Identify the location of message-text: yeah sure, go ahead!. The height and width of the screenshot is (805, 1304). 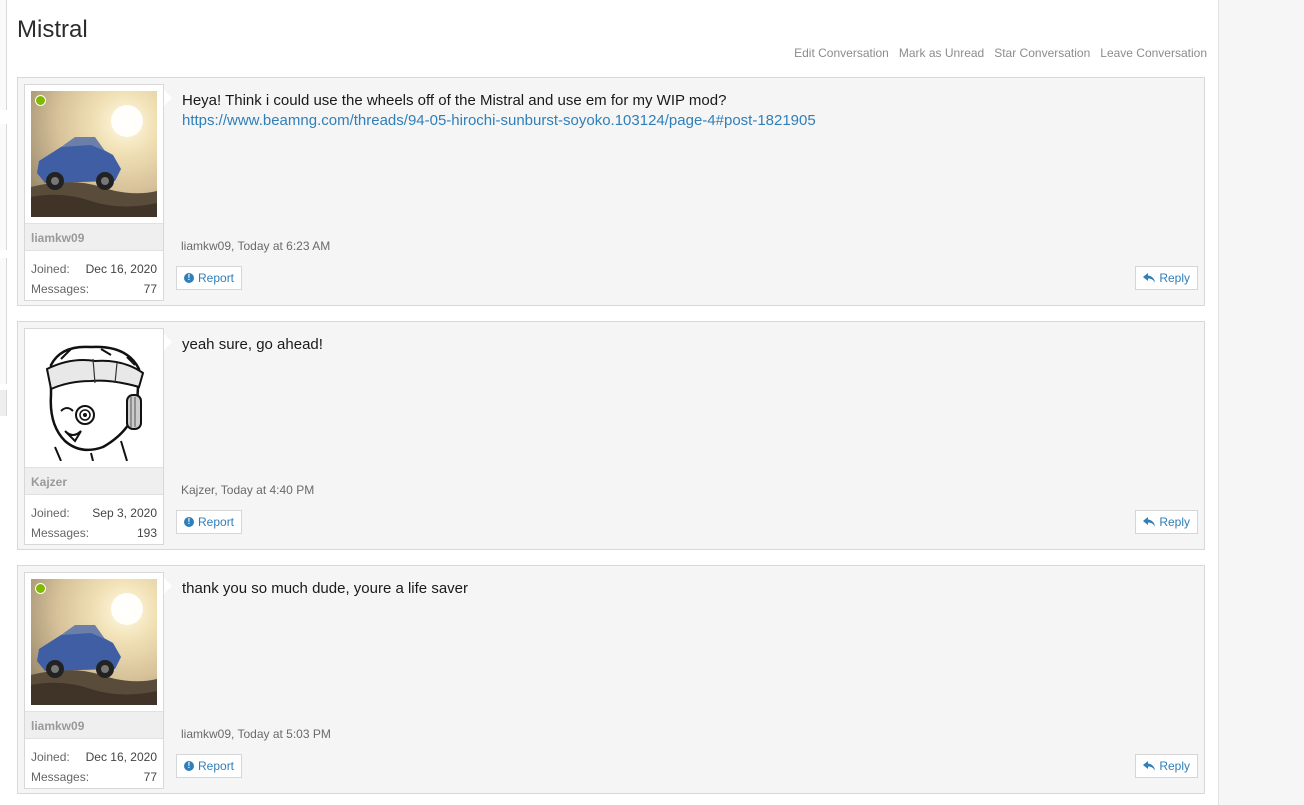
(252, 344).